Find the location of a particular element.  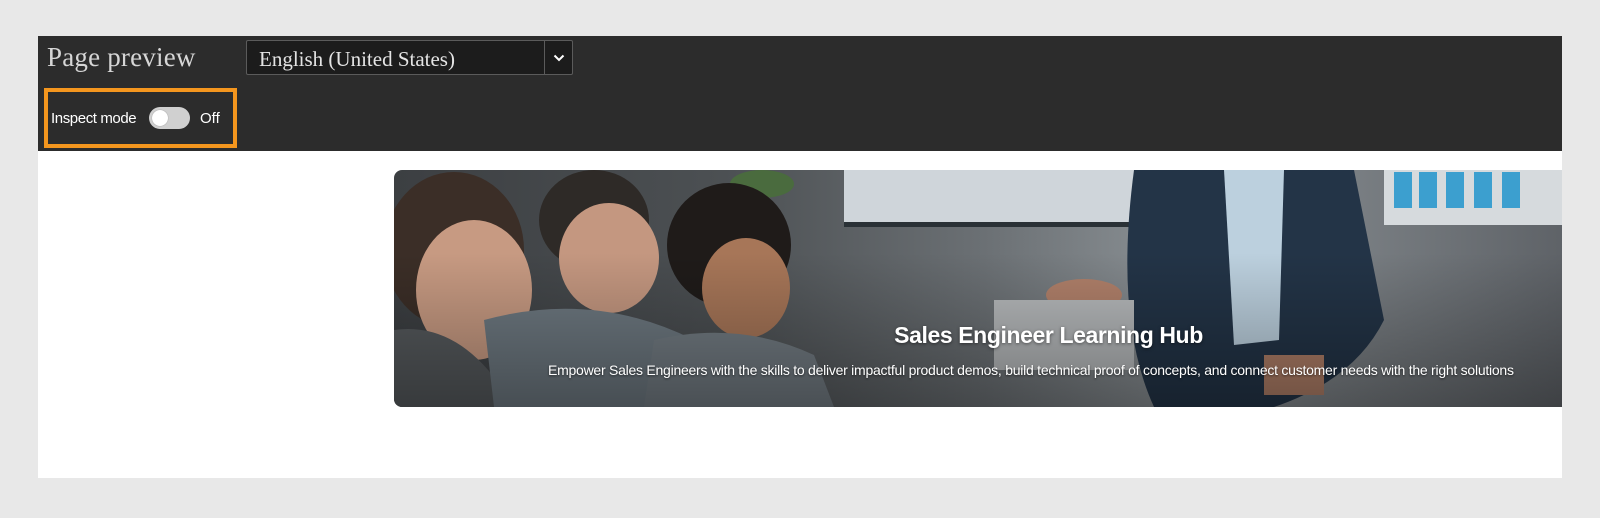

page-title: Page preview is located at coordinates (121, 57).